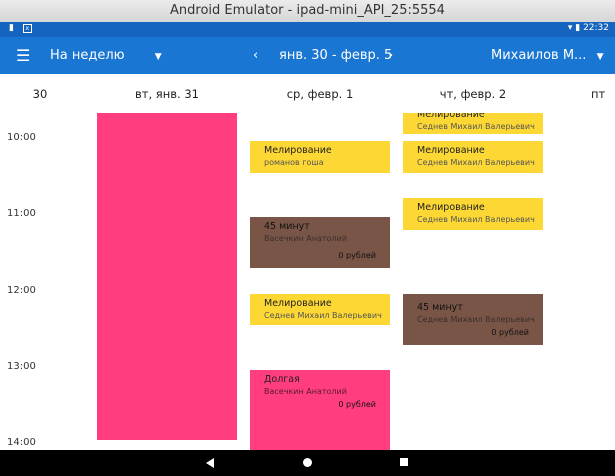 The image size is (615, 476). I want to click on window-titlebar: Android Emulator - ipad-mini_API_25:5554, so click(307, 11).